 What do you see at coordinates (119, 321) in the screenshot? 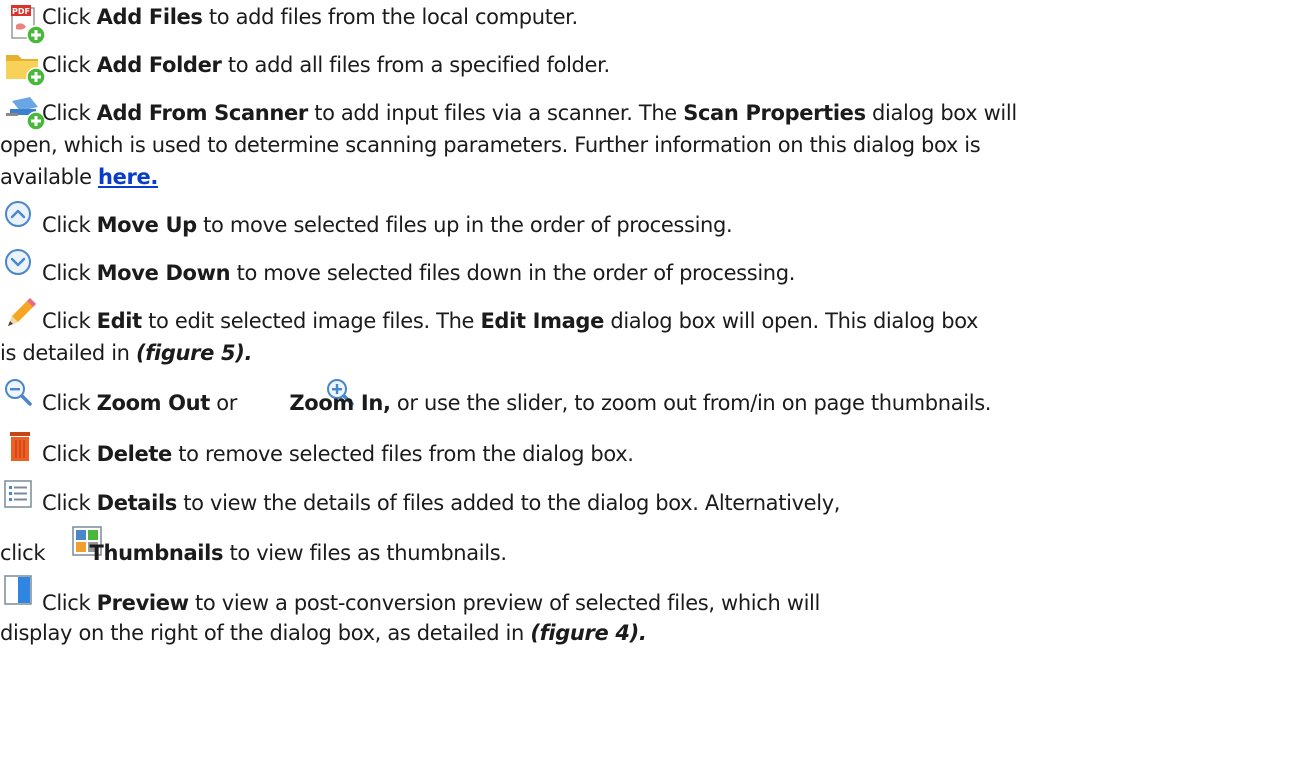
I see `edit-label: Edit` at bounding box center [119, 321].